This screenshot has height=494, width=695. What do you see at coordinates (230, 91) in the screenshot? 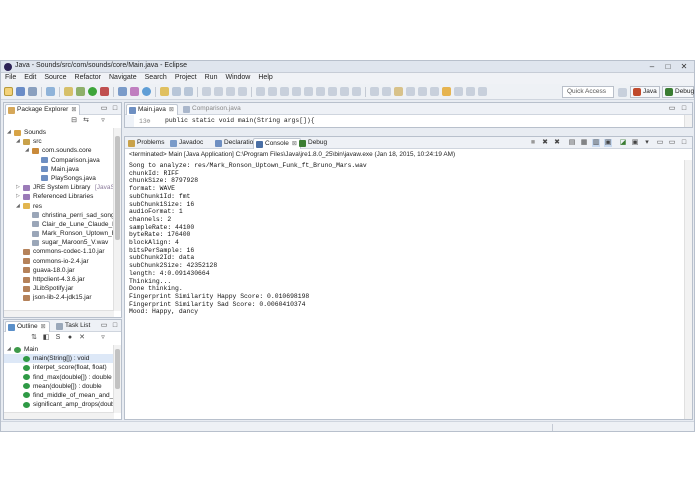
I see `show-whitespace-icon` at bounding box center [230, 91].